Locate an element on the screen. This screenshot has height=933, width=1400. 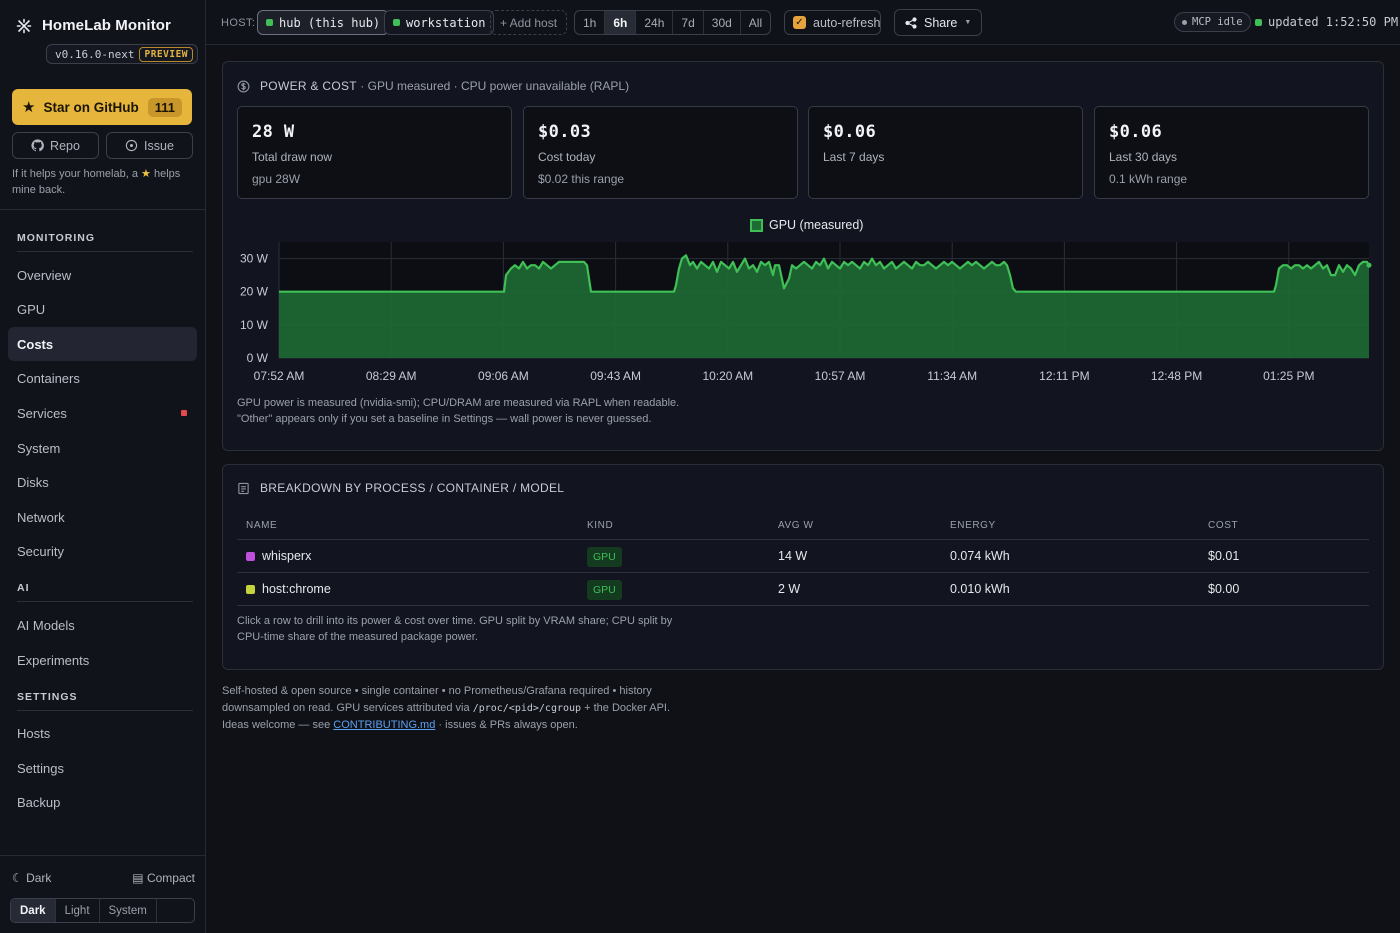
sidebar-item-ai-models: AI Models is located at coordinates (102, 625).